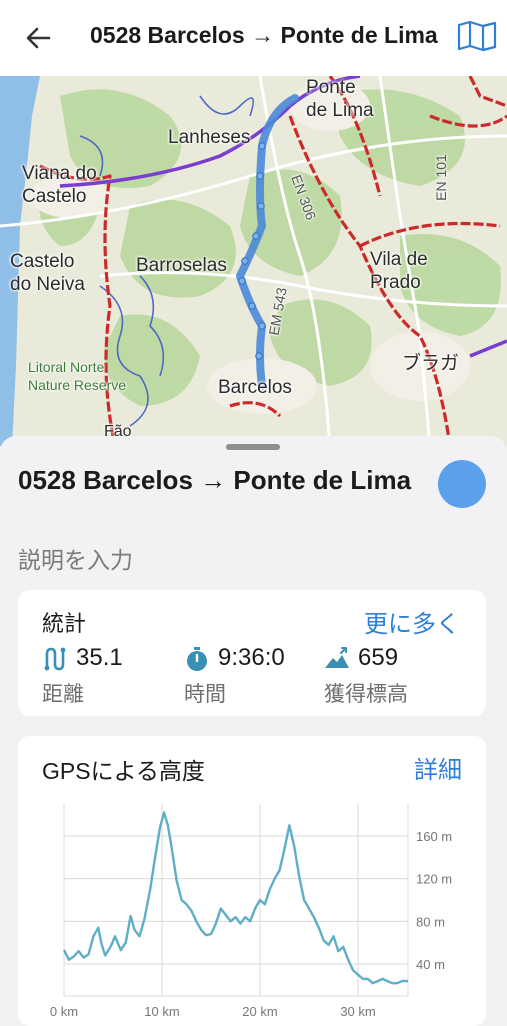 This screenshot has height=1026, width=507. What do you see at coordinates (251, 658) in the screenshot?
I see `time-value: 9:36:0` at bounding box center [251, 658].